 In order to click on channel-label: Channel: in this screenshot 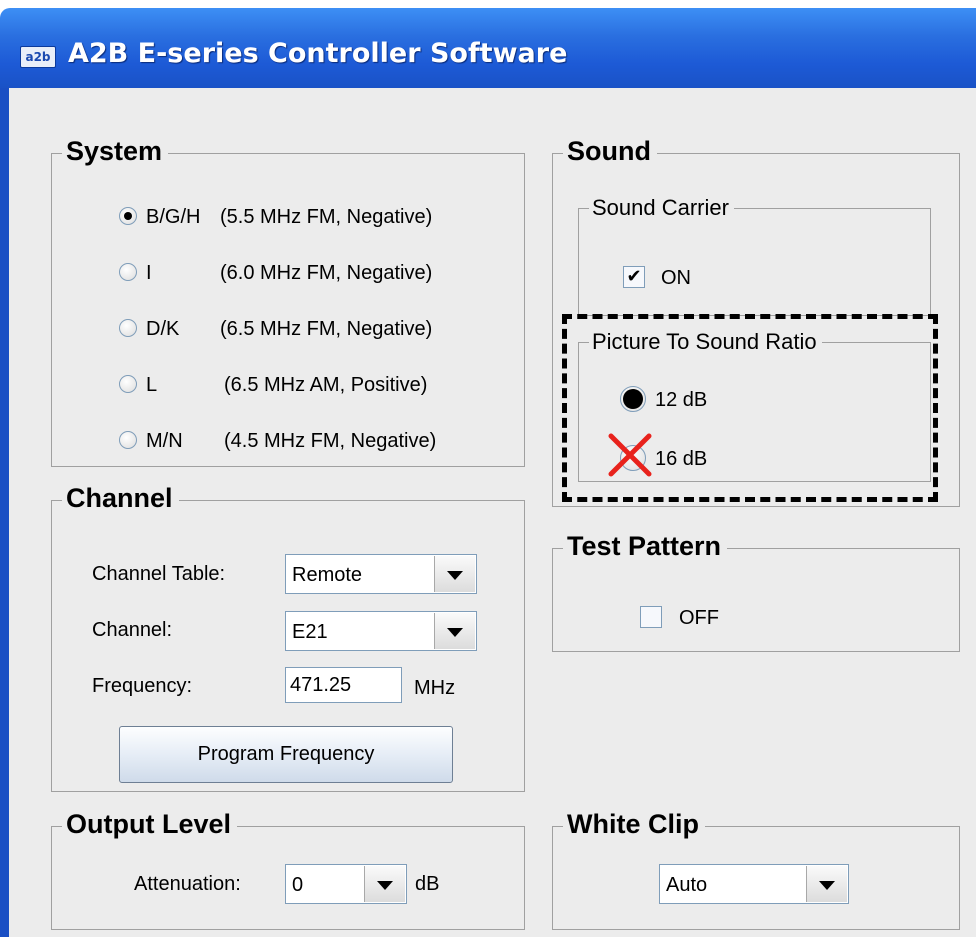, I will do `click(132, 630)`.